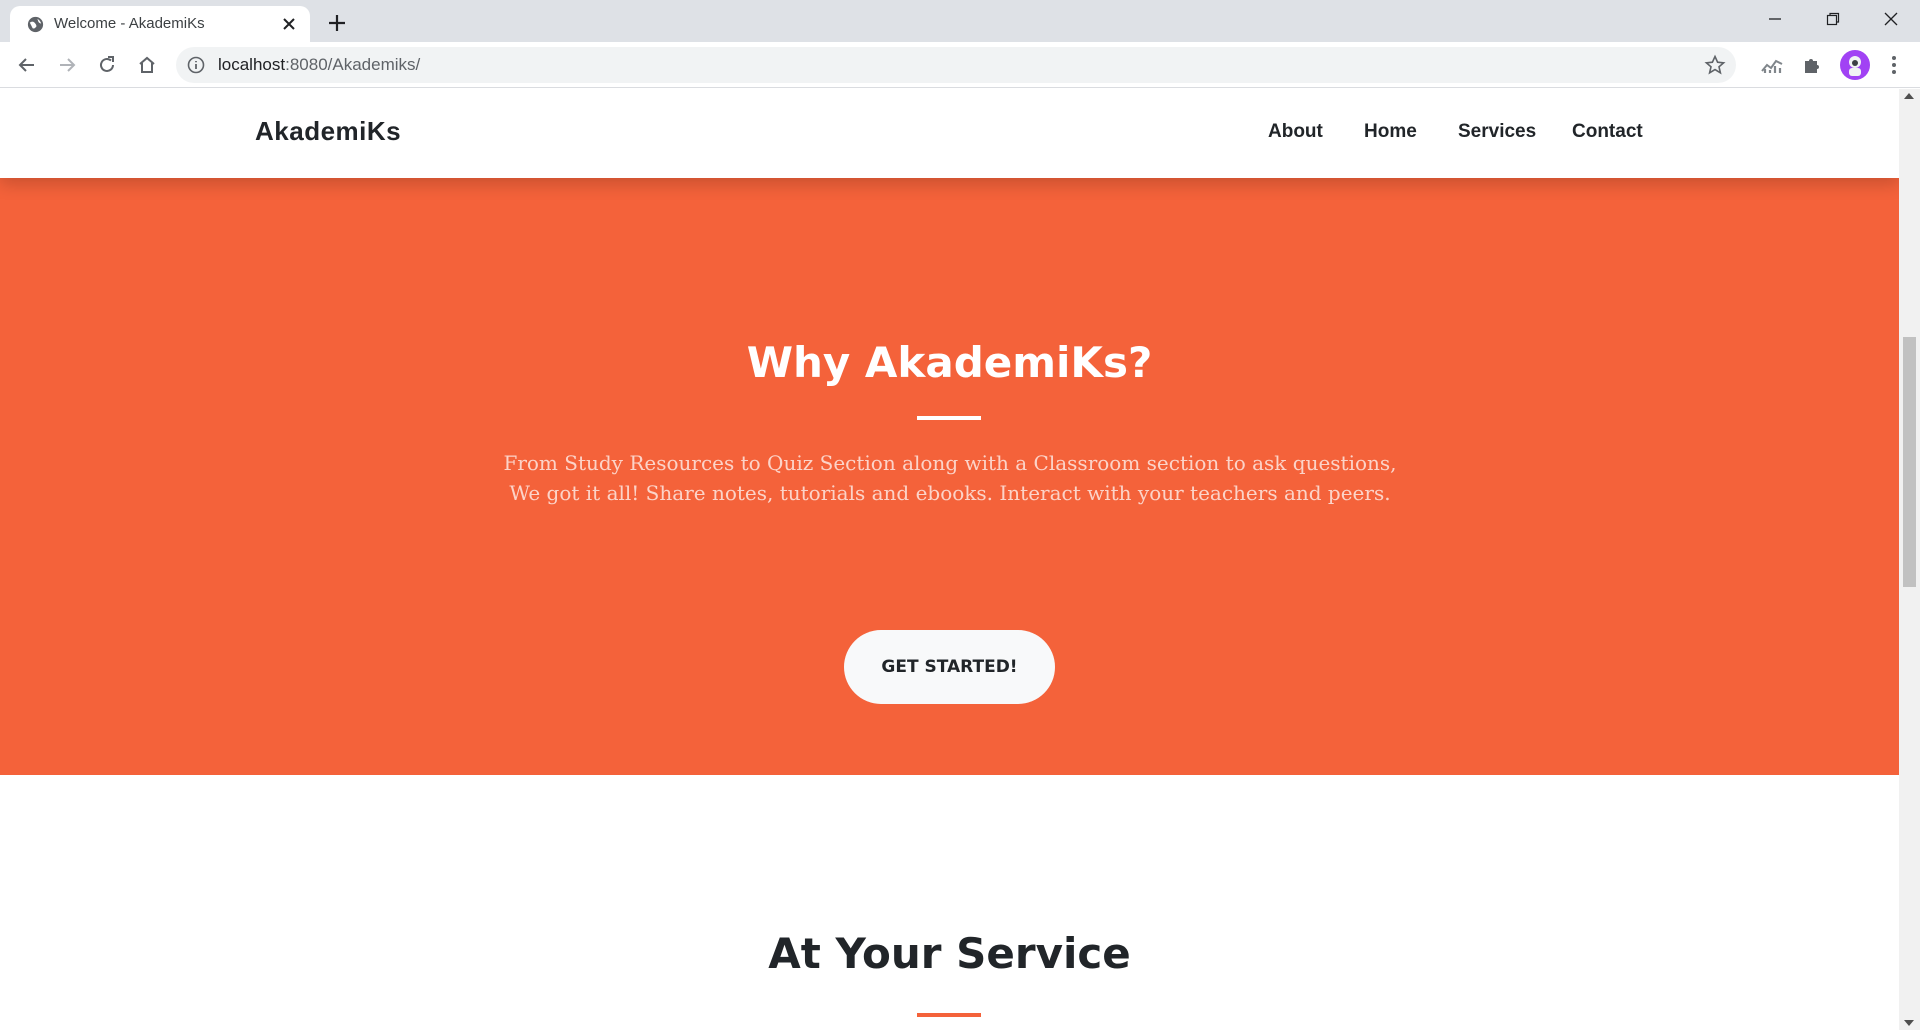 This screenshot has height=1030, width=1920. Describe the element at coordinates (196, 65) in the screenshot. I see `info-icon` at that location.